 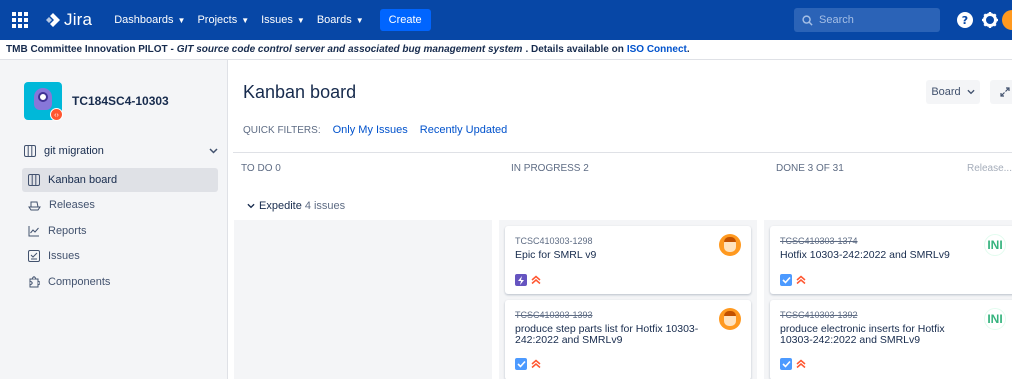 What do you see at coordinates (261, 168) in the screenshot?
I see `column-title: TO DO 0` at bounding box center [261, 168].